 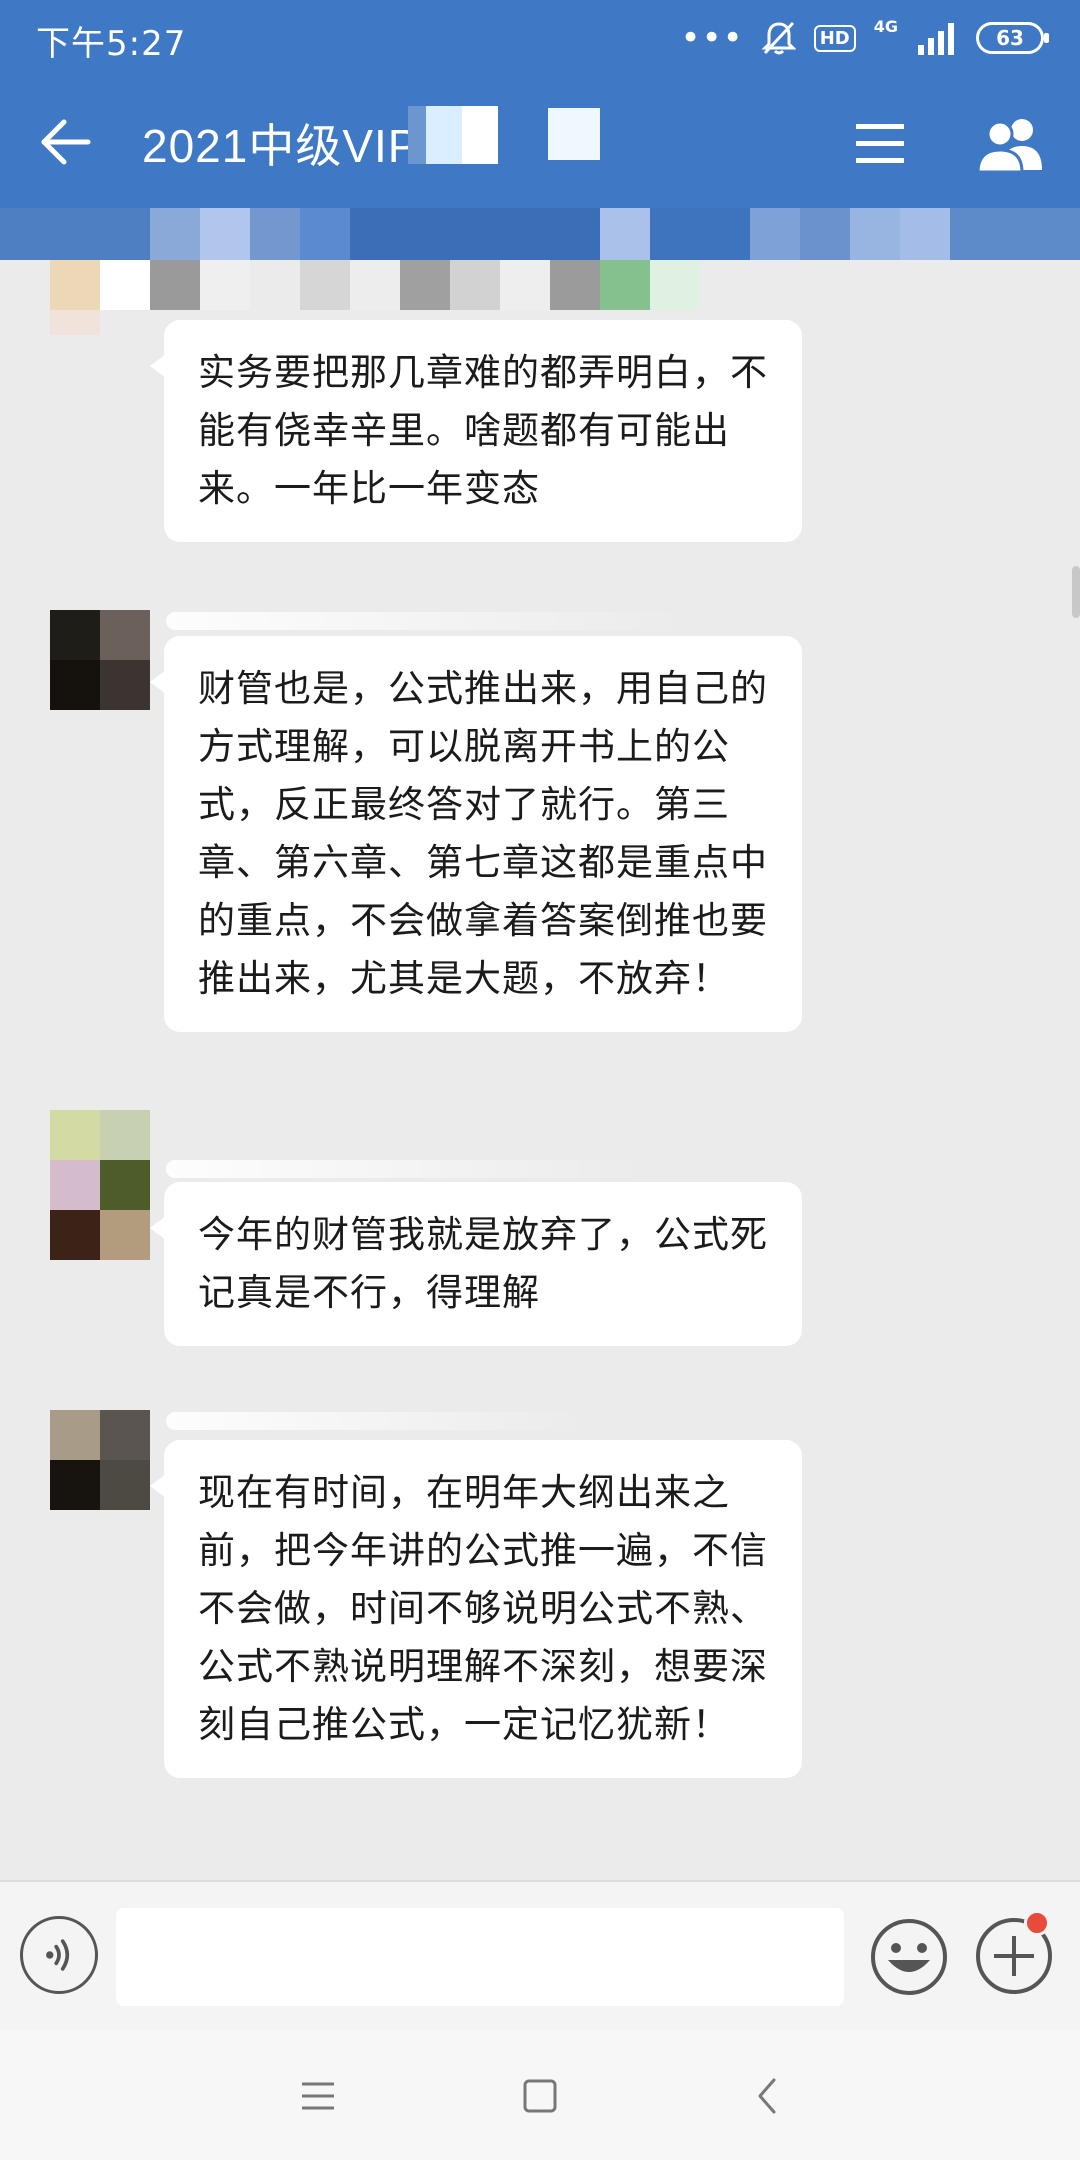 I want to click on status-bar: 下午5:27 ••• HD 4G 63, so click(x=540, y=38).